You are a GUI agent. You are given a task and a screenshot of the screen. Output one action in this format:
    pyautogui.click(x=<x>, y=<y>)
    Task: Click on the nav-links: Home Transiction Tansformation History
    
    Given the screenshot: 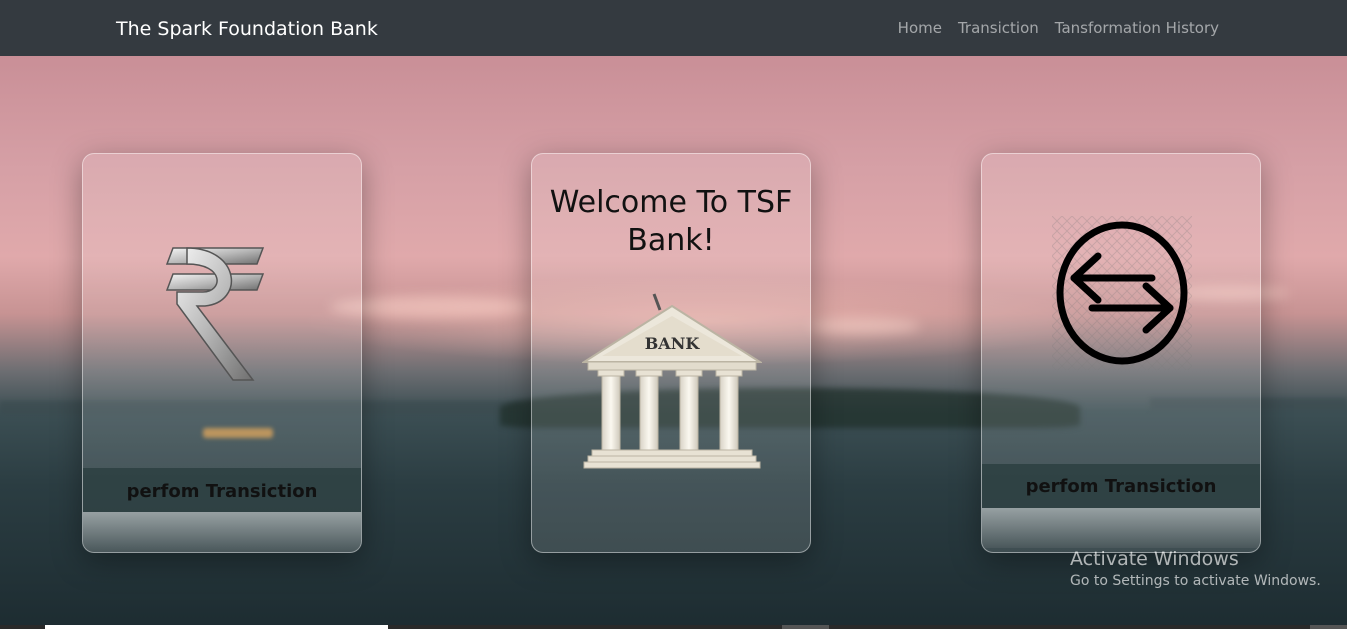 What is the action you would take?
    pyautogui.click(x=1050, y=28)
    